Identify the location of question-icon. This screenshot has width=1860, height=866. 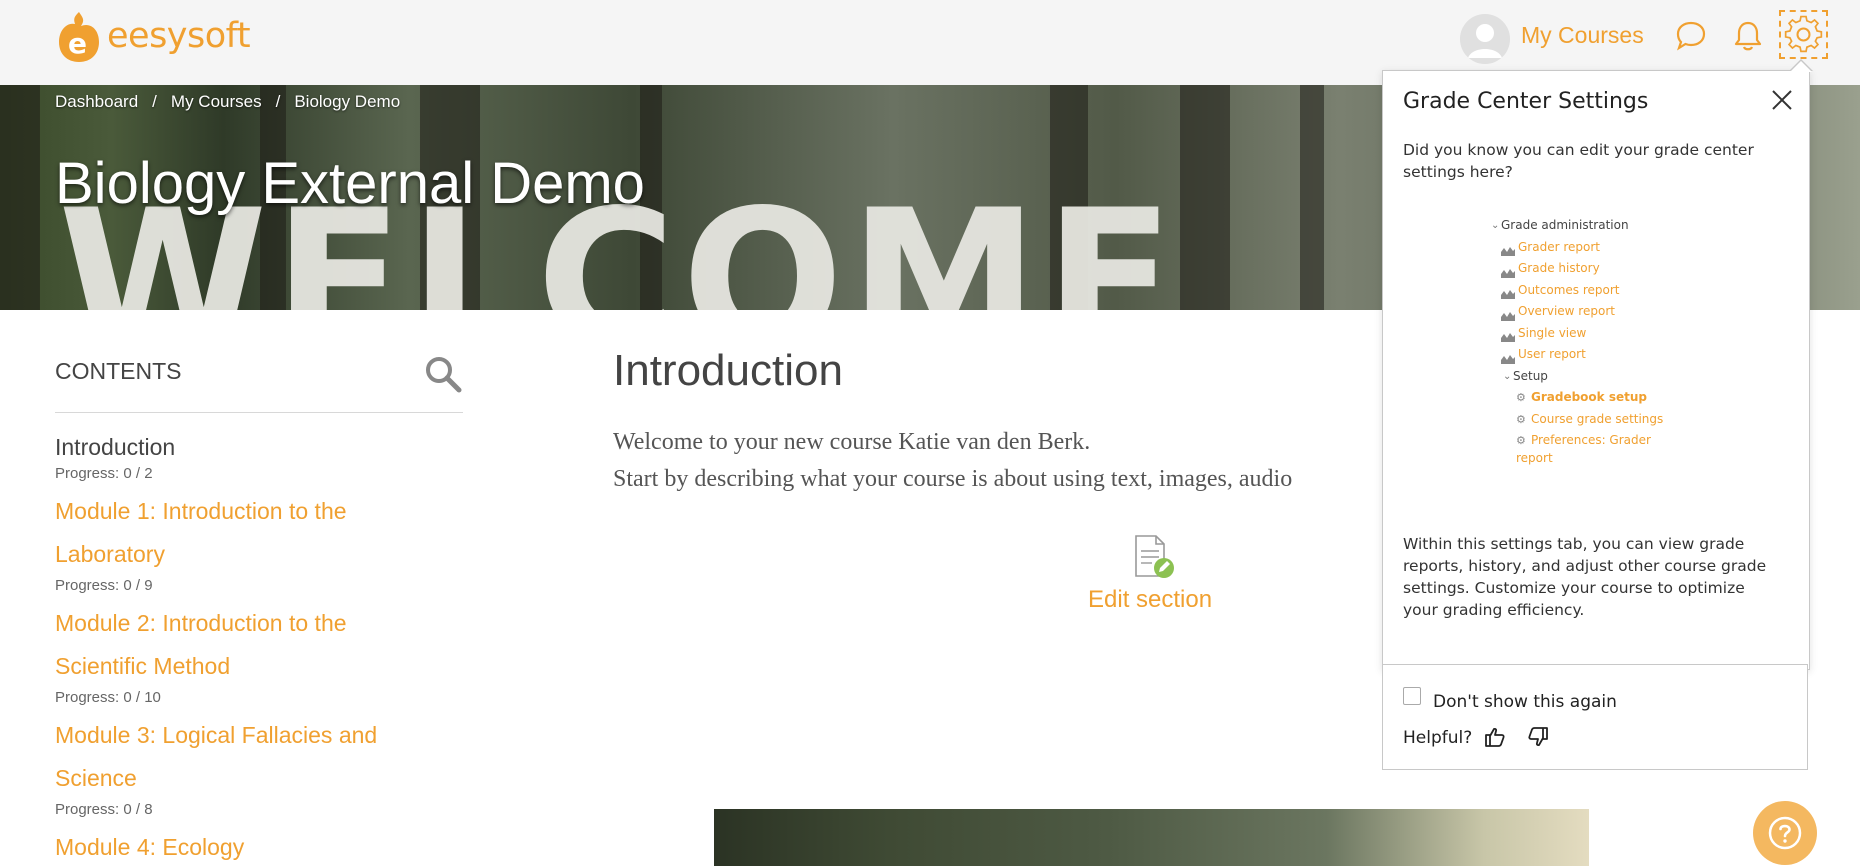
(1785, 833).